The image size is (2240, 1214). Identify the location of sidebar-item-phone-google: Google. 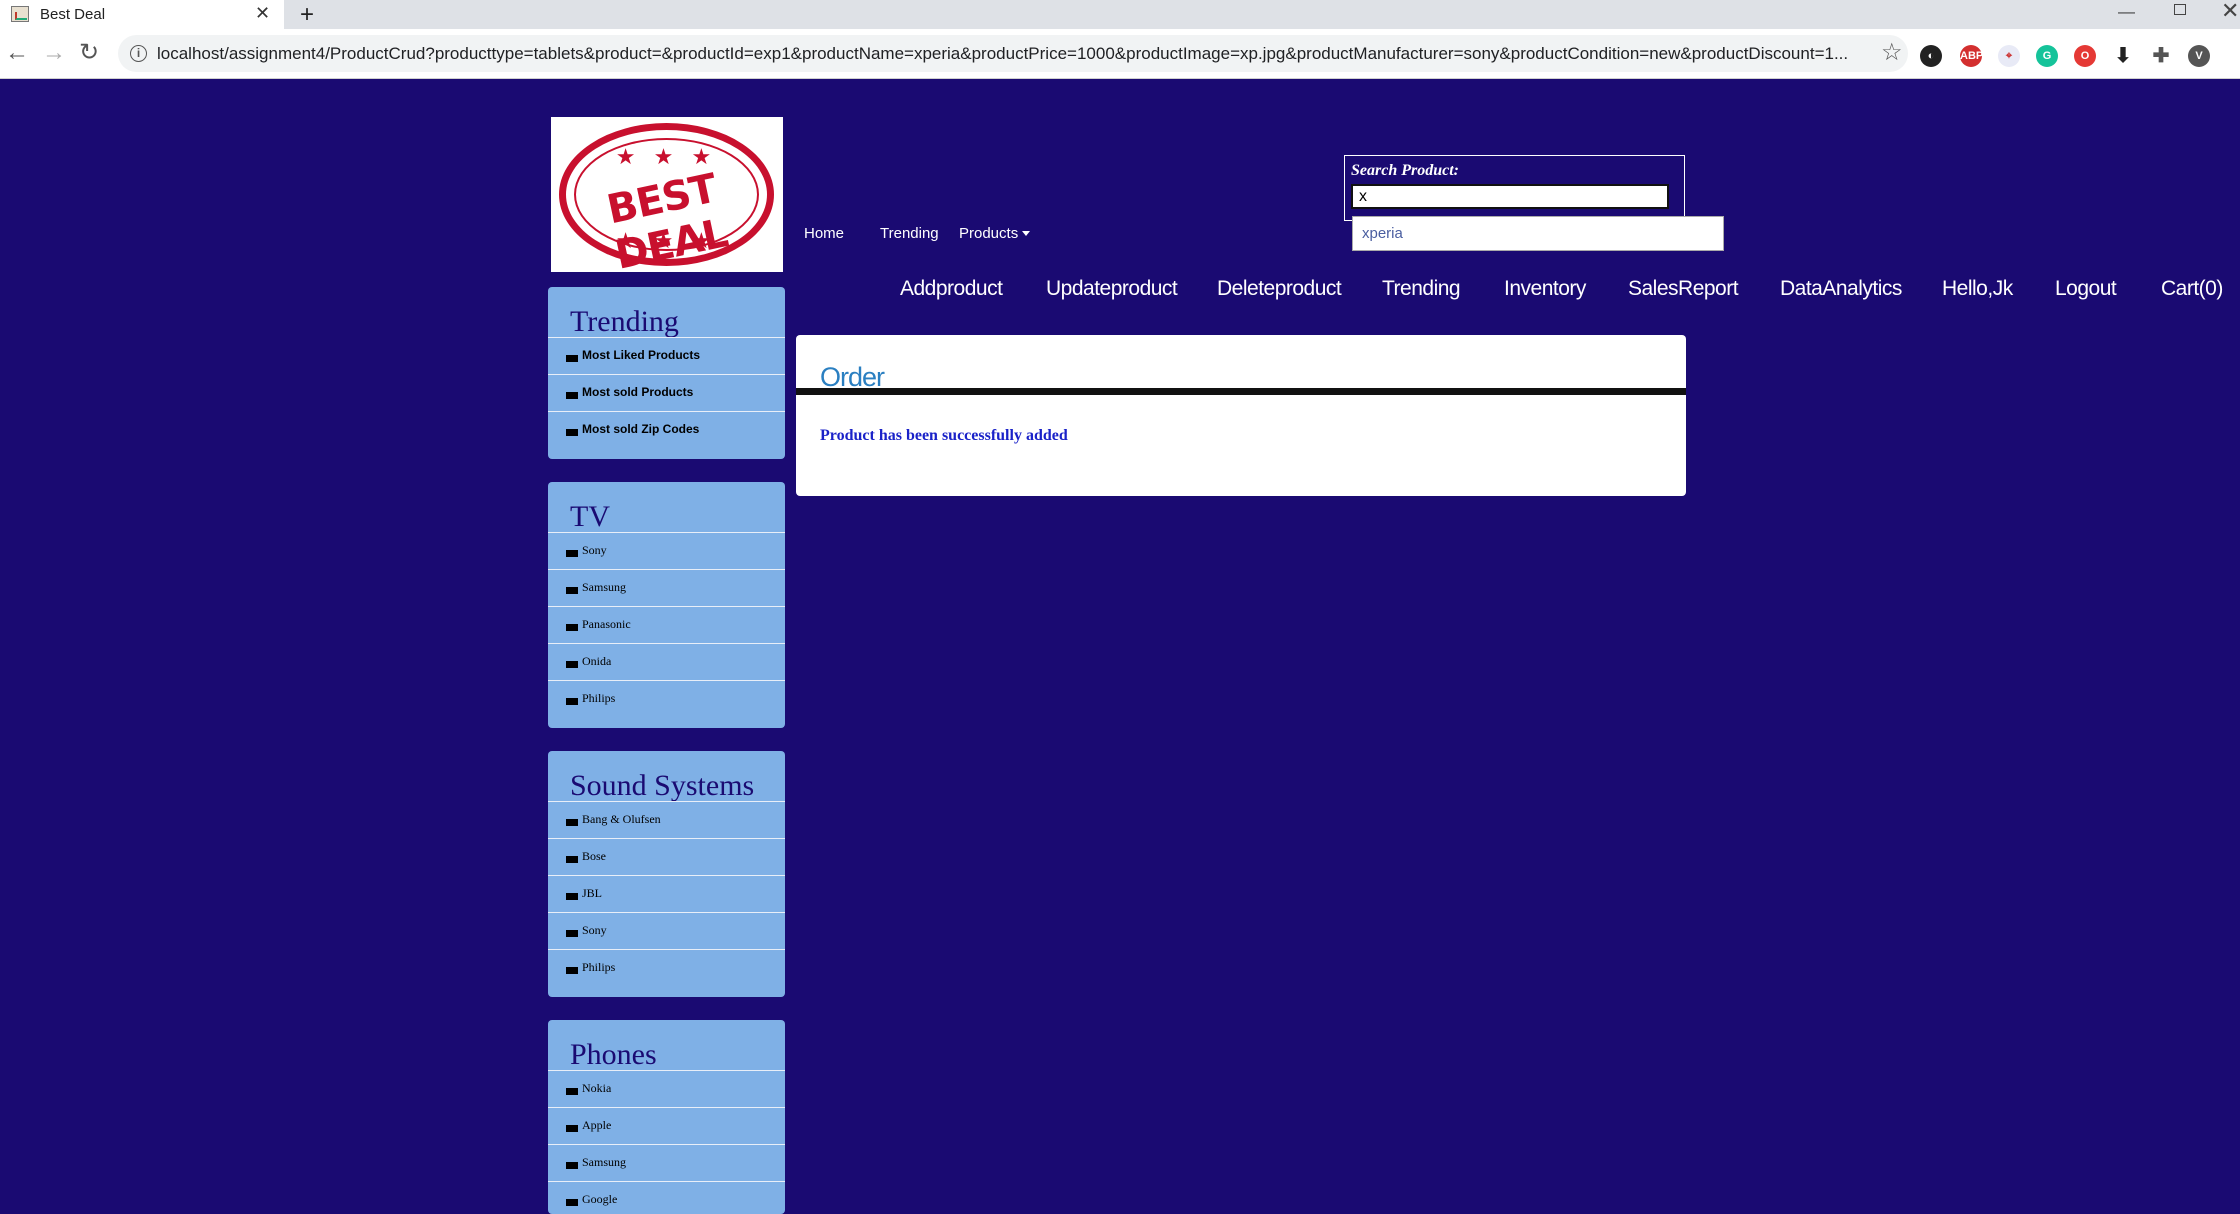
(666, 1197).